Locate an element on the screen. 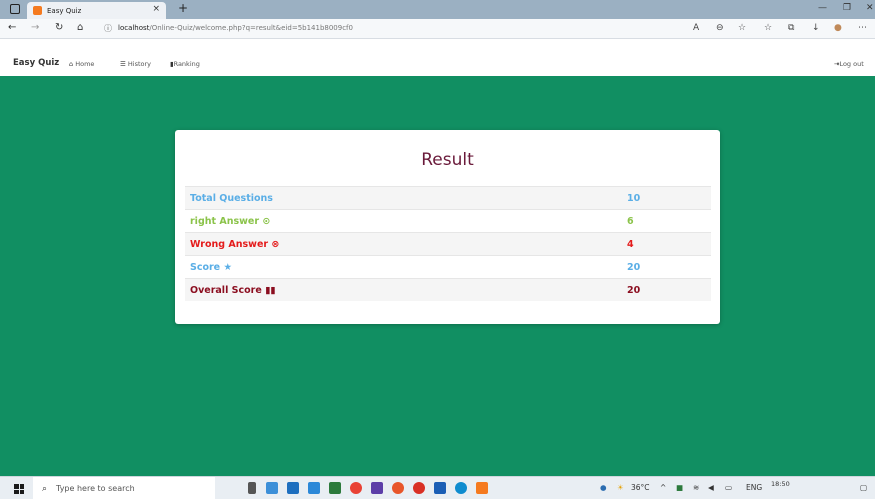 The height and width of the screenshot is (499, 875). nav-ranking: ▮Ranking is located at coordinates (185, 64).